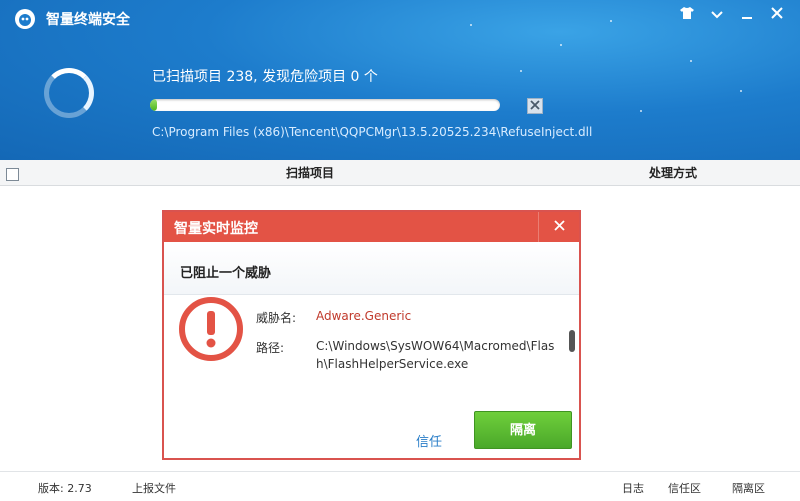  I want to click on blocked-heading: 已阻止一个威胁, so click(226, 273).